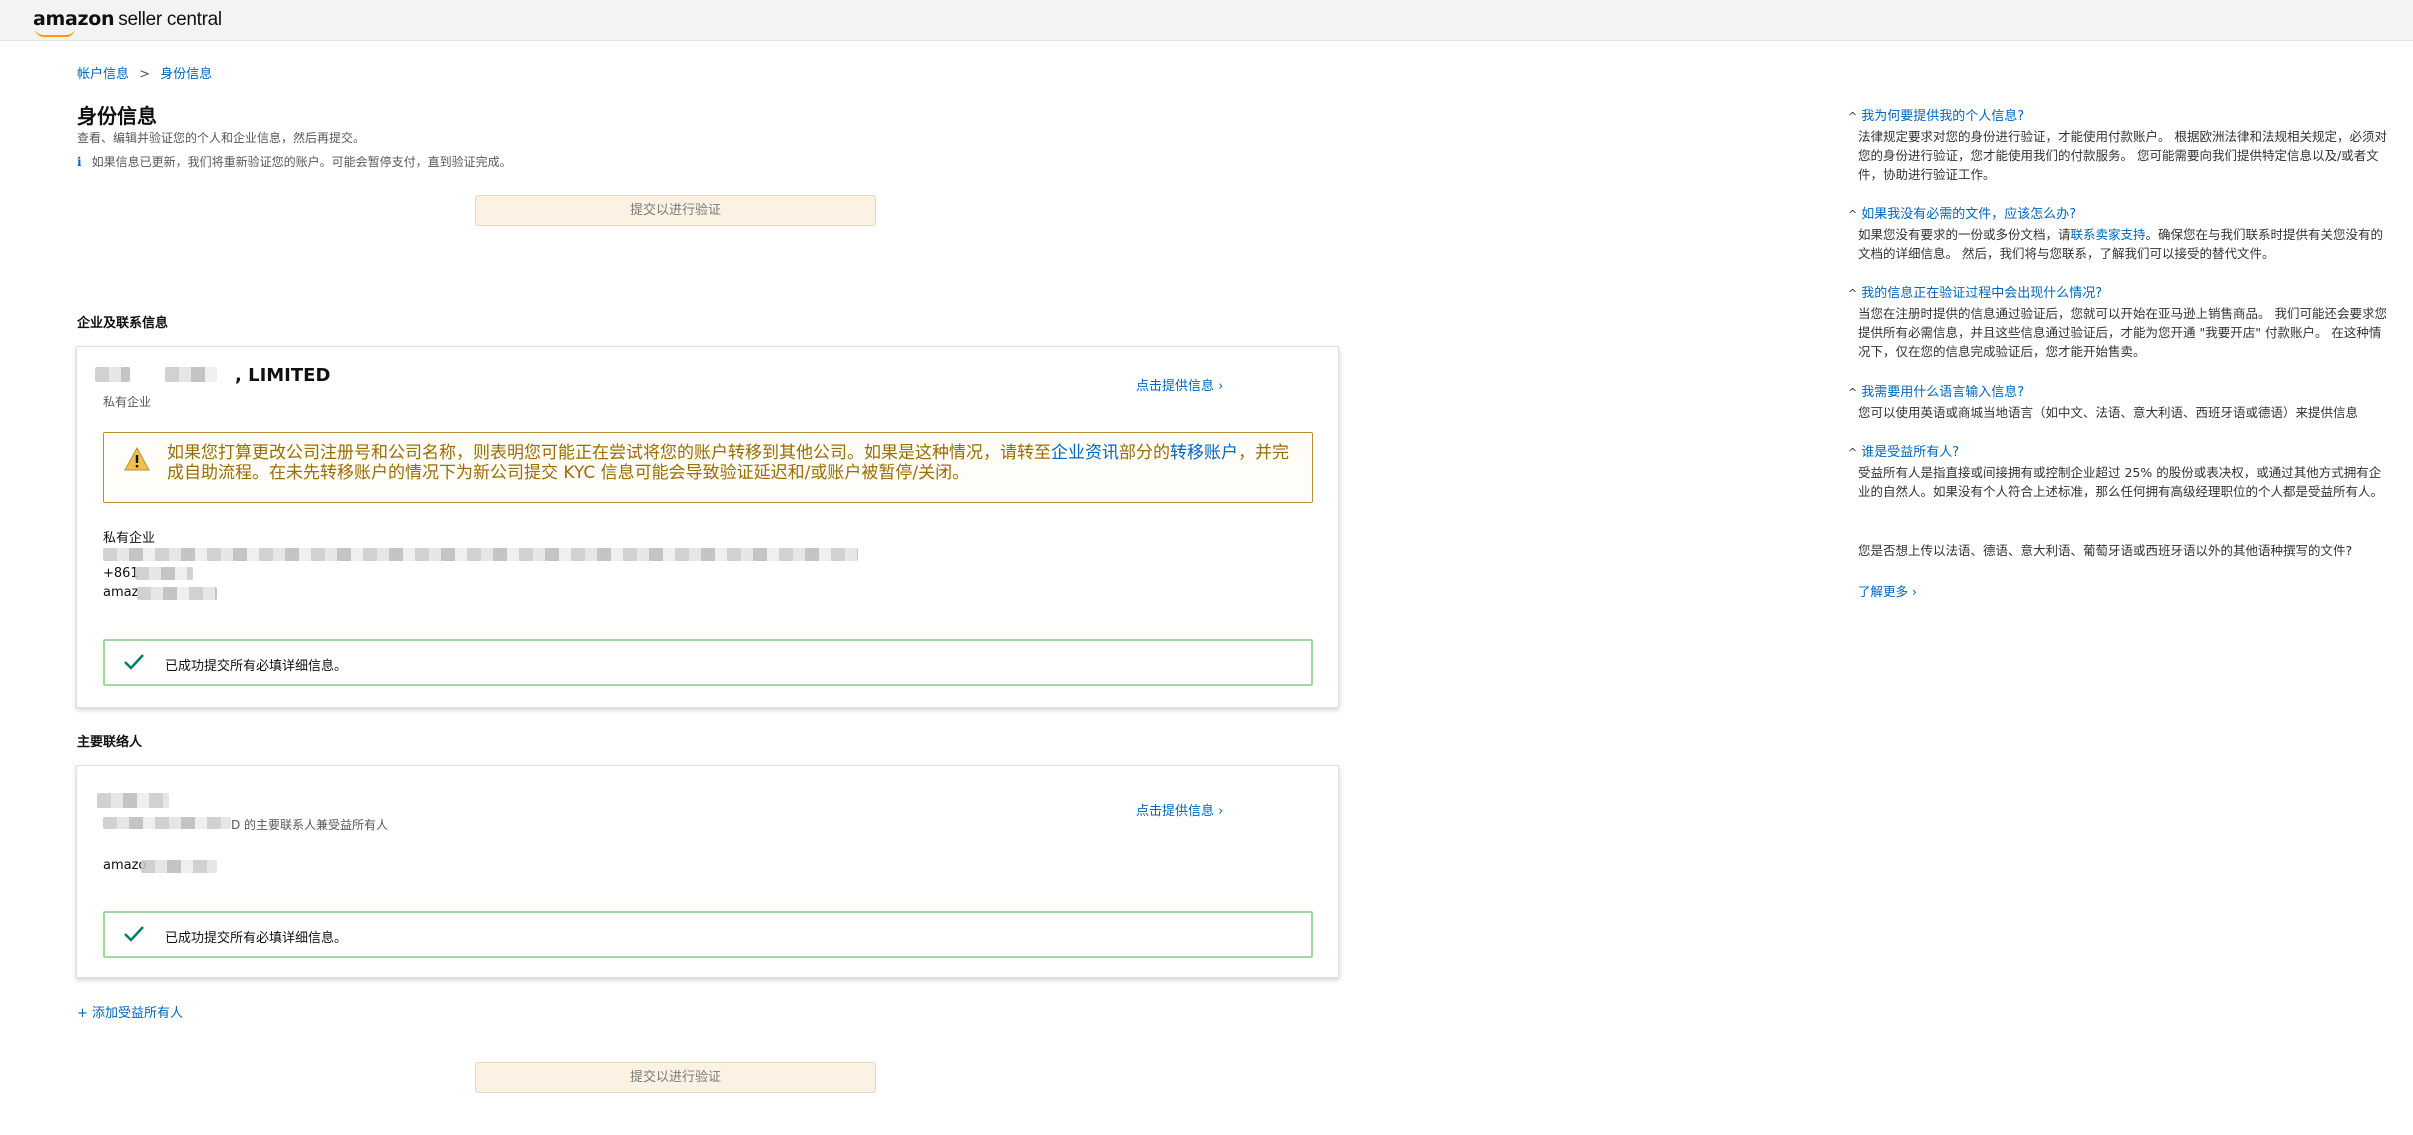 This screenshot has width=2413, height=1135. Describe the element at coordinates (1969, 214) in the screenshot. I see `faq-question-text: 如果我没有必需的文件，应该怎么办?` at that location.